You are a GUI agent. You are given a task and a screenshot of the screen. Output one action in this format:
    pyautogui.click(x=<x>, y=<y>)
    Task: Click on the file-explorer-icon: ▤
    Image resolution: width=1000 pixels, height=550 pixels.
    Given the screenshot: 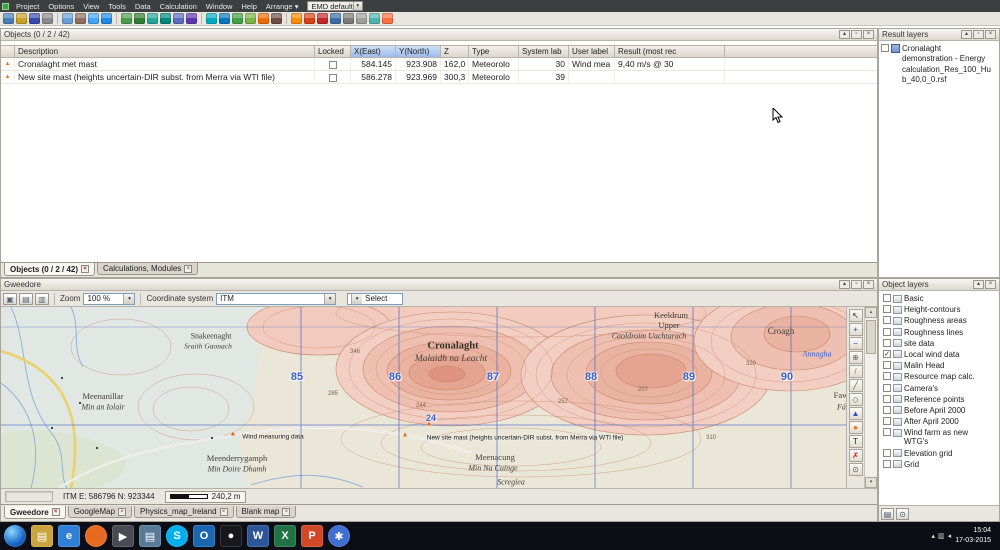 What is the action you would take?
    pyautogui.click(x=150, y=536)
    